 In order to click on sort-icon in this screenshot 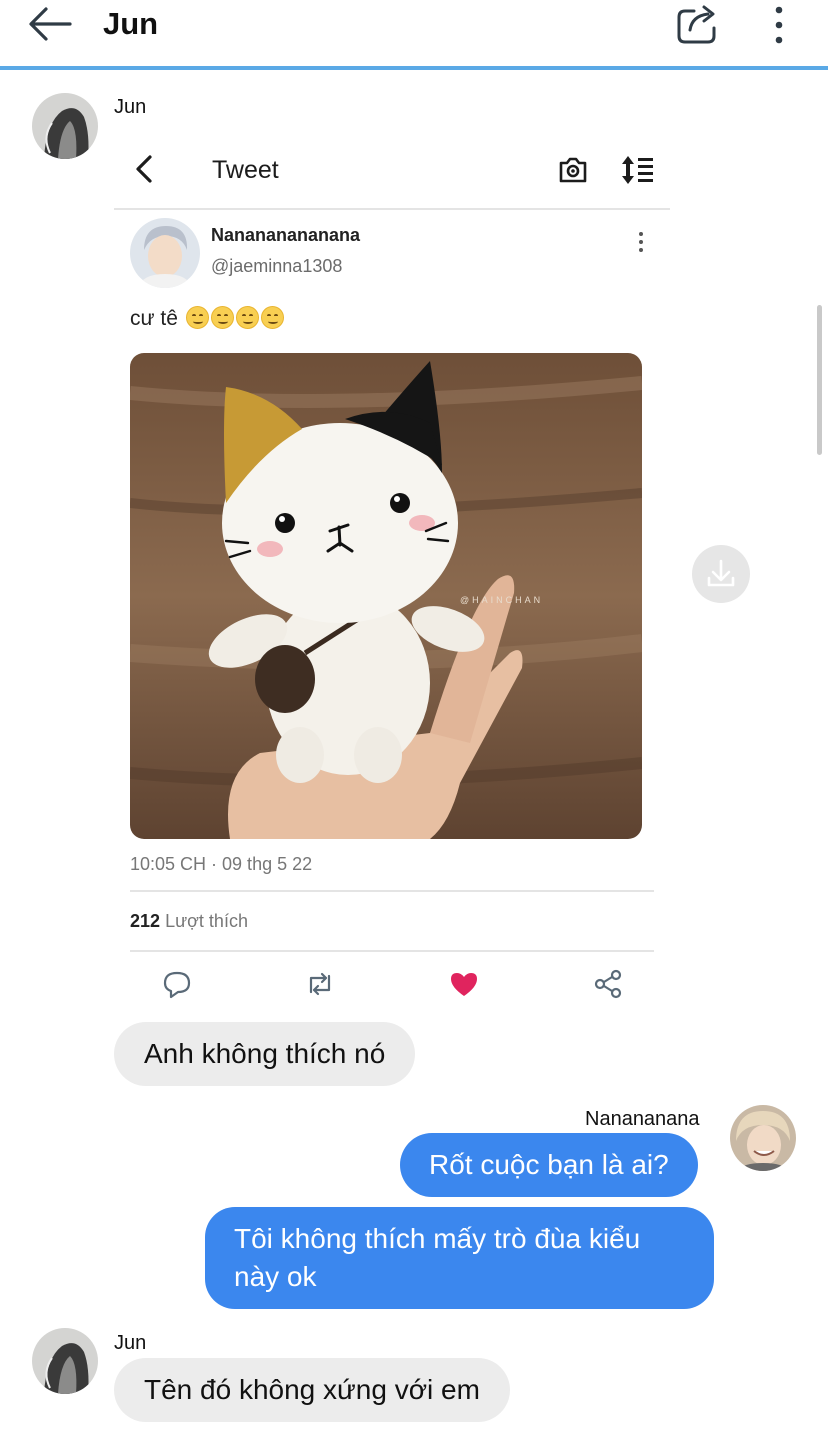, I will do `click(637, 170)`.